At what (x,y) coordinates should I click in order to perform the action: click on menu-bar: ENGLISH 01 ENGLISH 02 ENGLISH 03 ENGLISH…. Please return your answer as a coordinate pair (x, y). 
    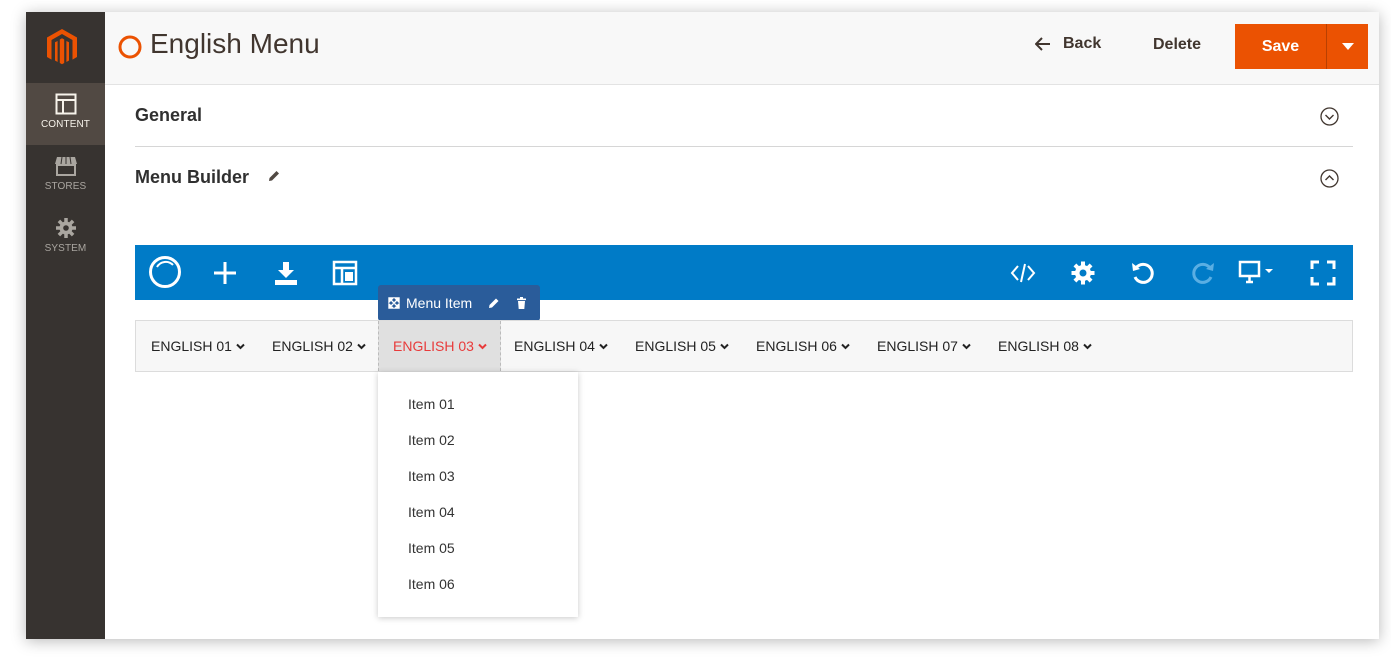
    Looking at the image, I should click on (744, 346).